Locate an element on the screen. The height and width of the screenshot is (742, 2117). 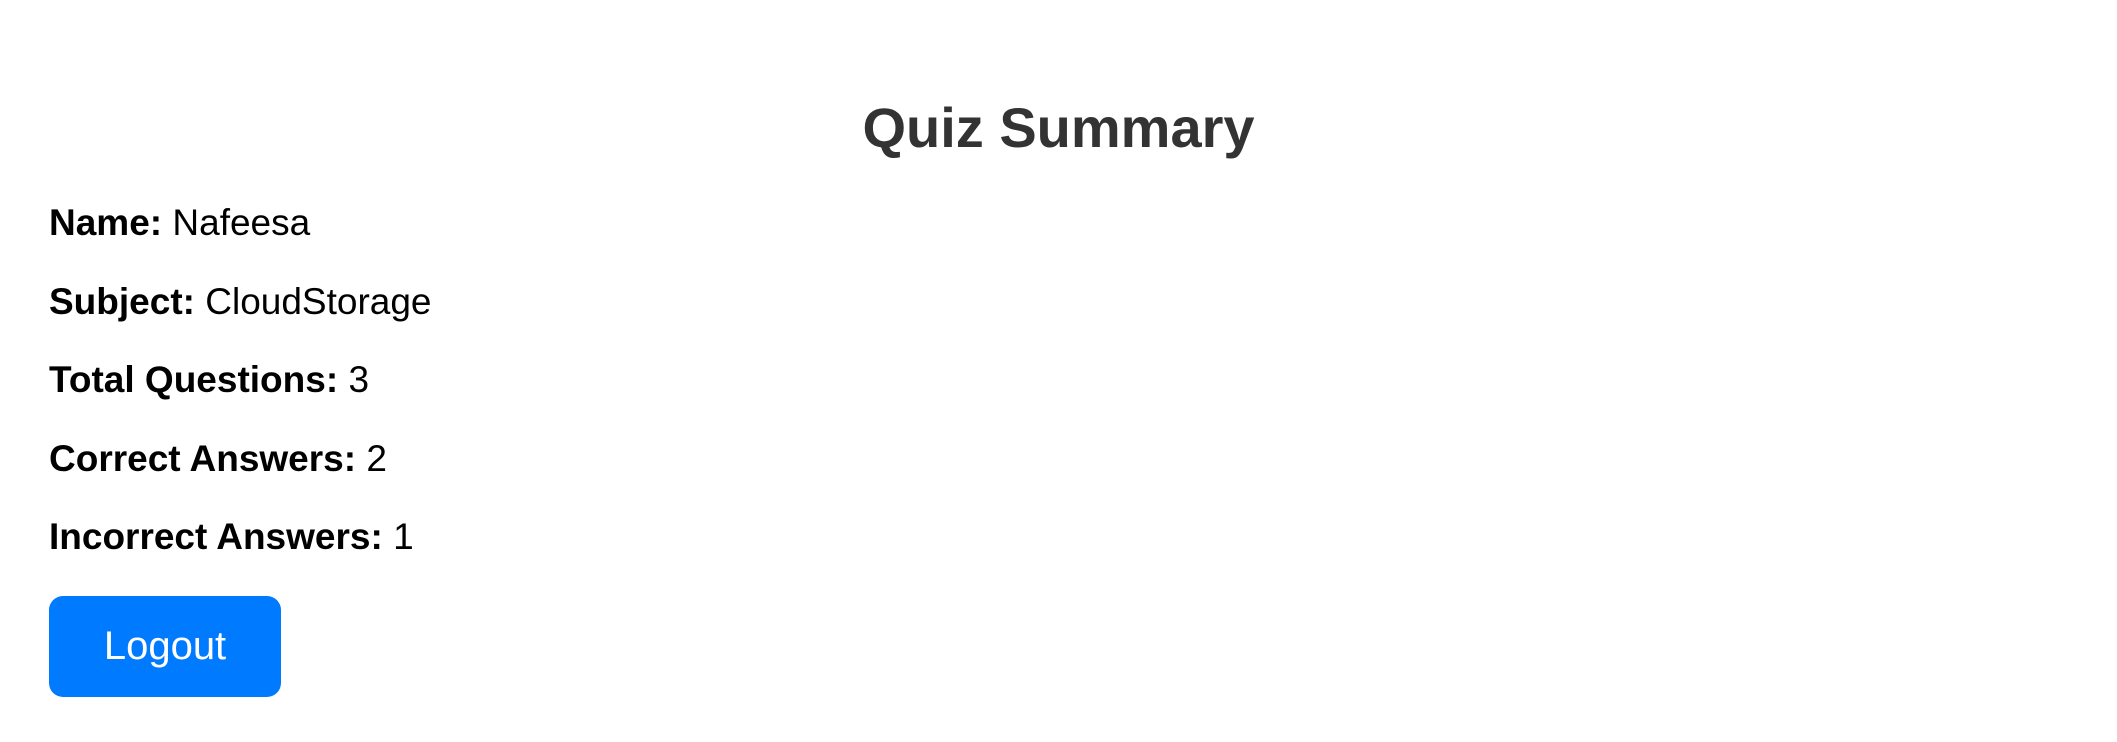
name-label: Name: is located at coordinates (106, 222).